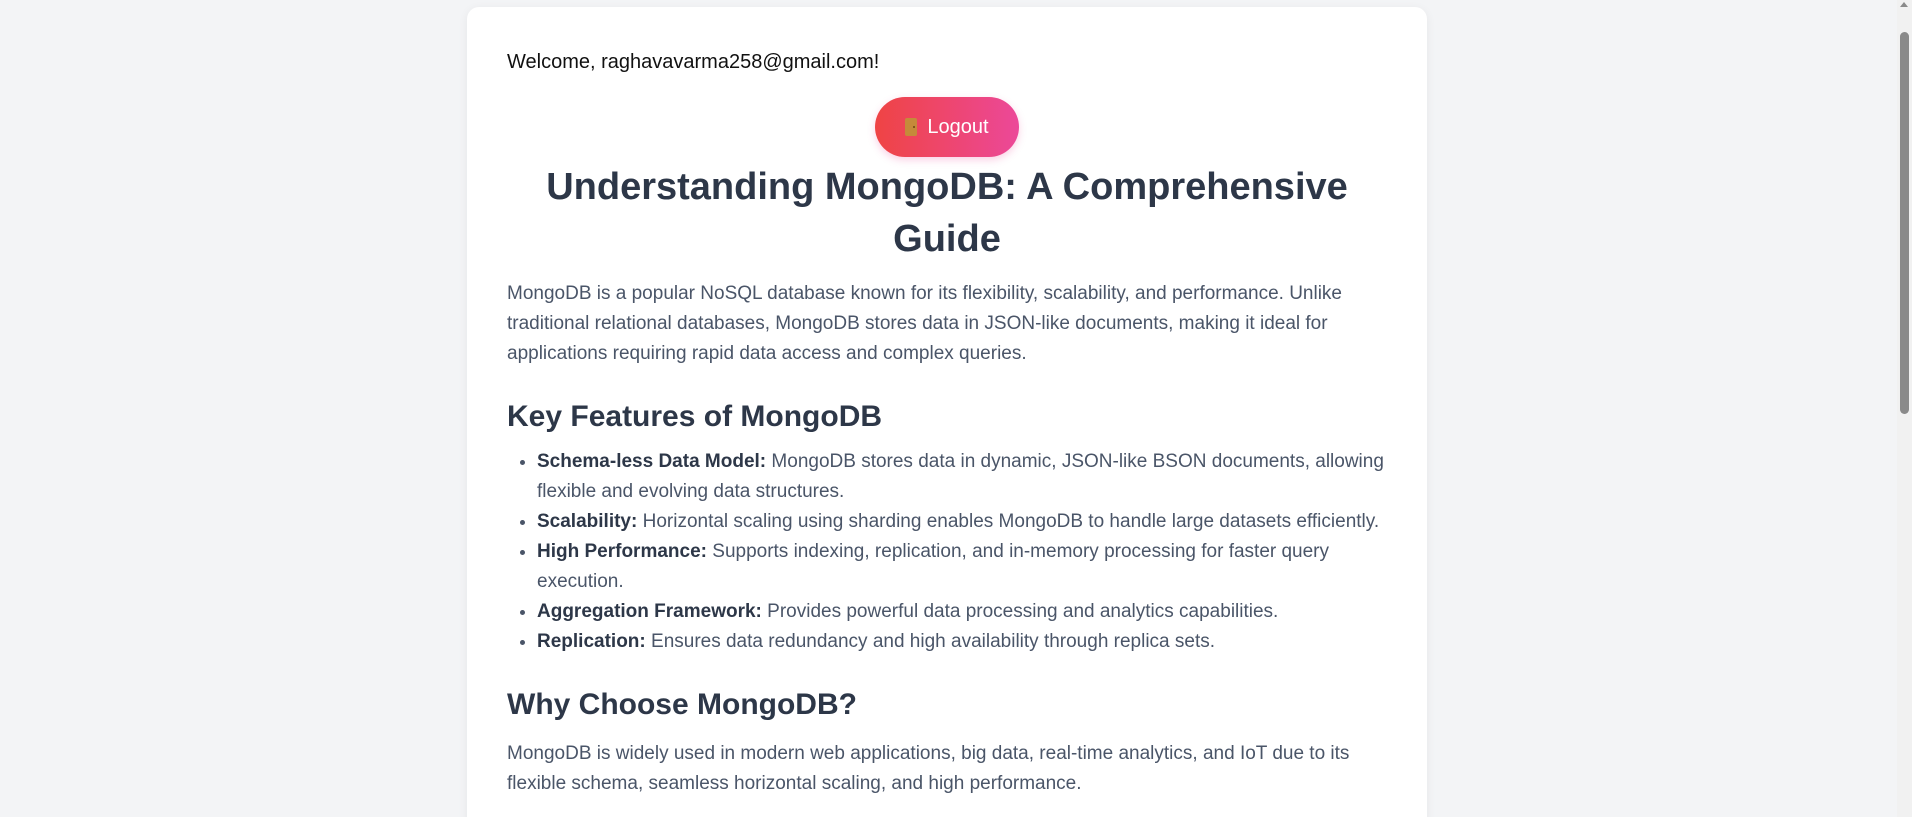 The width and height of the screenshot is (1912, 817). I want to click on logout-button: Logout, so click(947, 127).